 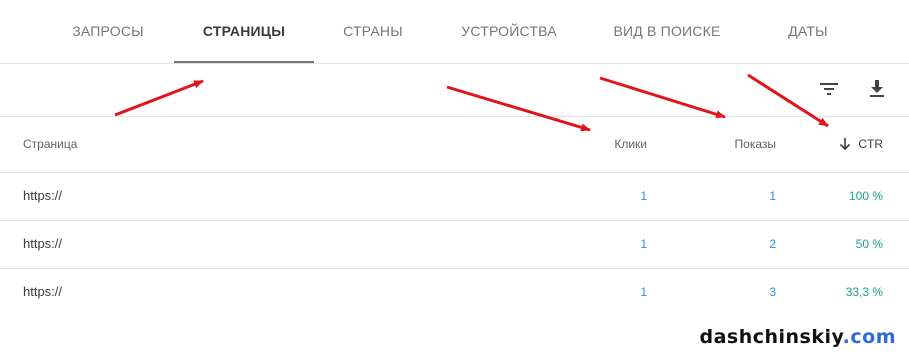 What do you see at coordinates (864, 292) in the screenshot?
I see `cell-ctr: 33,3 %` at bounding box center [864, 292].